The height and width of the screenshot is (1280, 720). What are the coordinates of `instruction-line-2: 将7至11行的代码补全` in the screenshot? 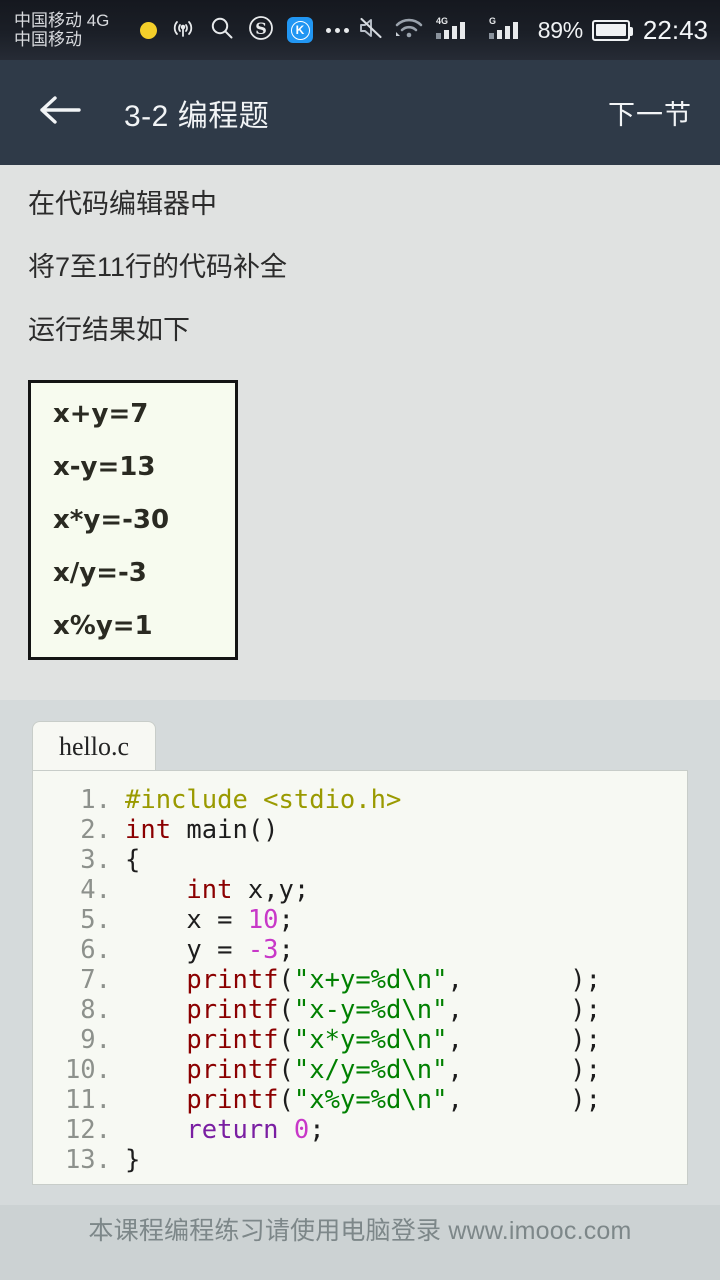 It's located at (158, 267).